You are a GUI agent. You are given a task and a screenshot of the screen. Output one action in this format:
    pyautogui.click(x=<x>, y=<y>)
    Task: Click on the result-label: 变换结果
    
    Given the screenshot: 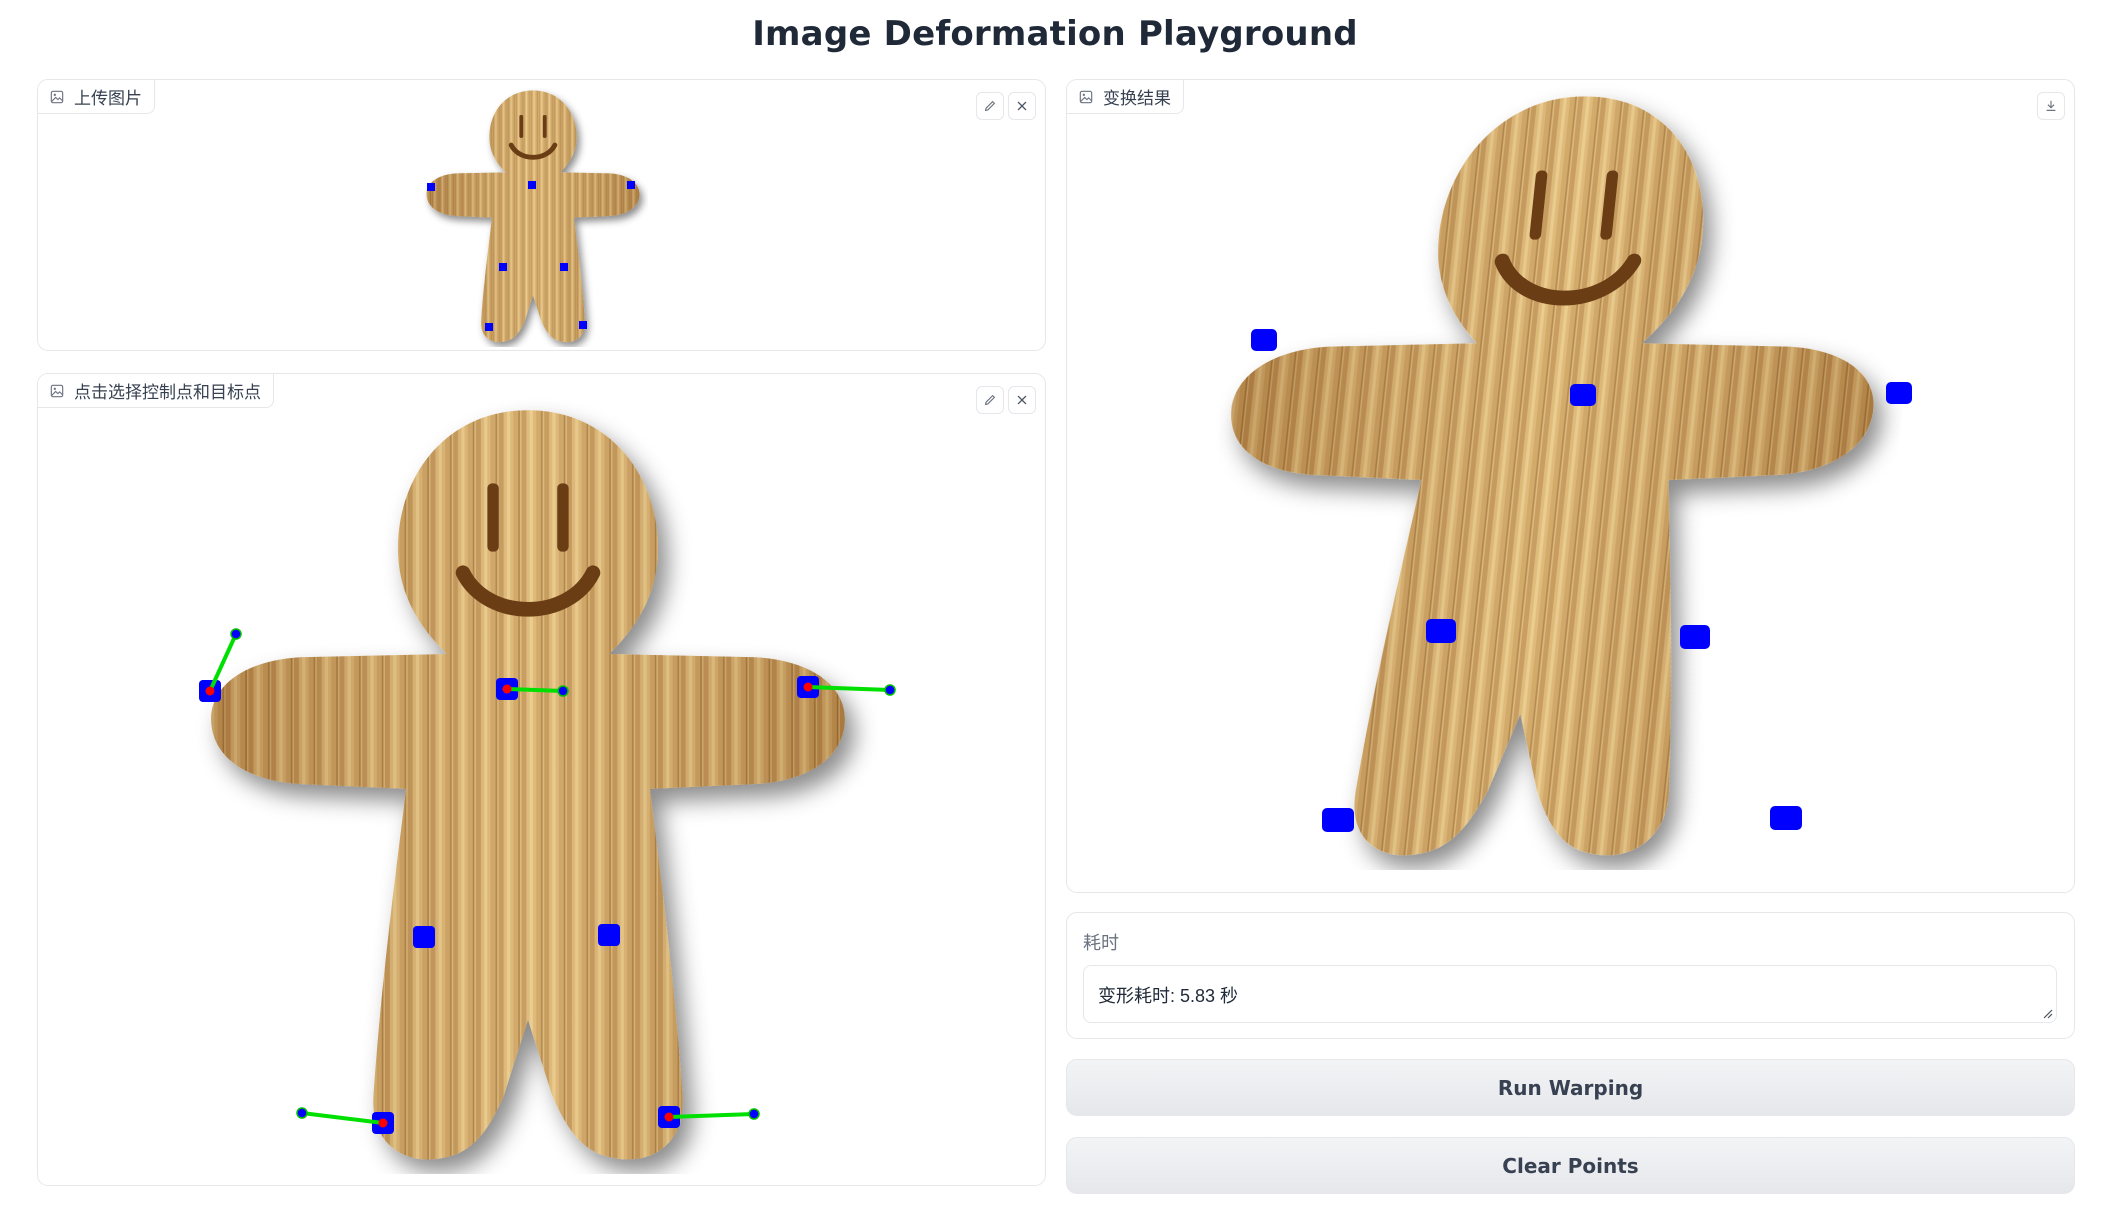 What is the action you would take?
    pyautogui.click(x=1125, y=97)
    